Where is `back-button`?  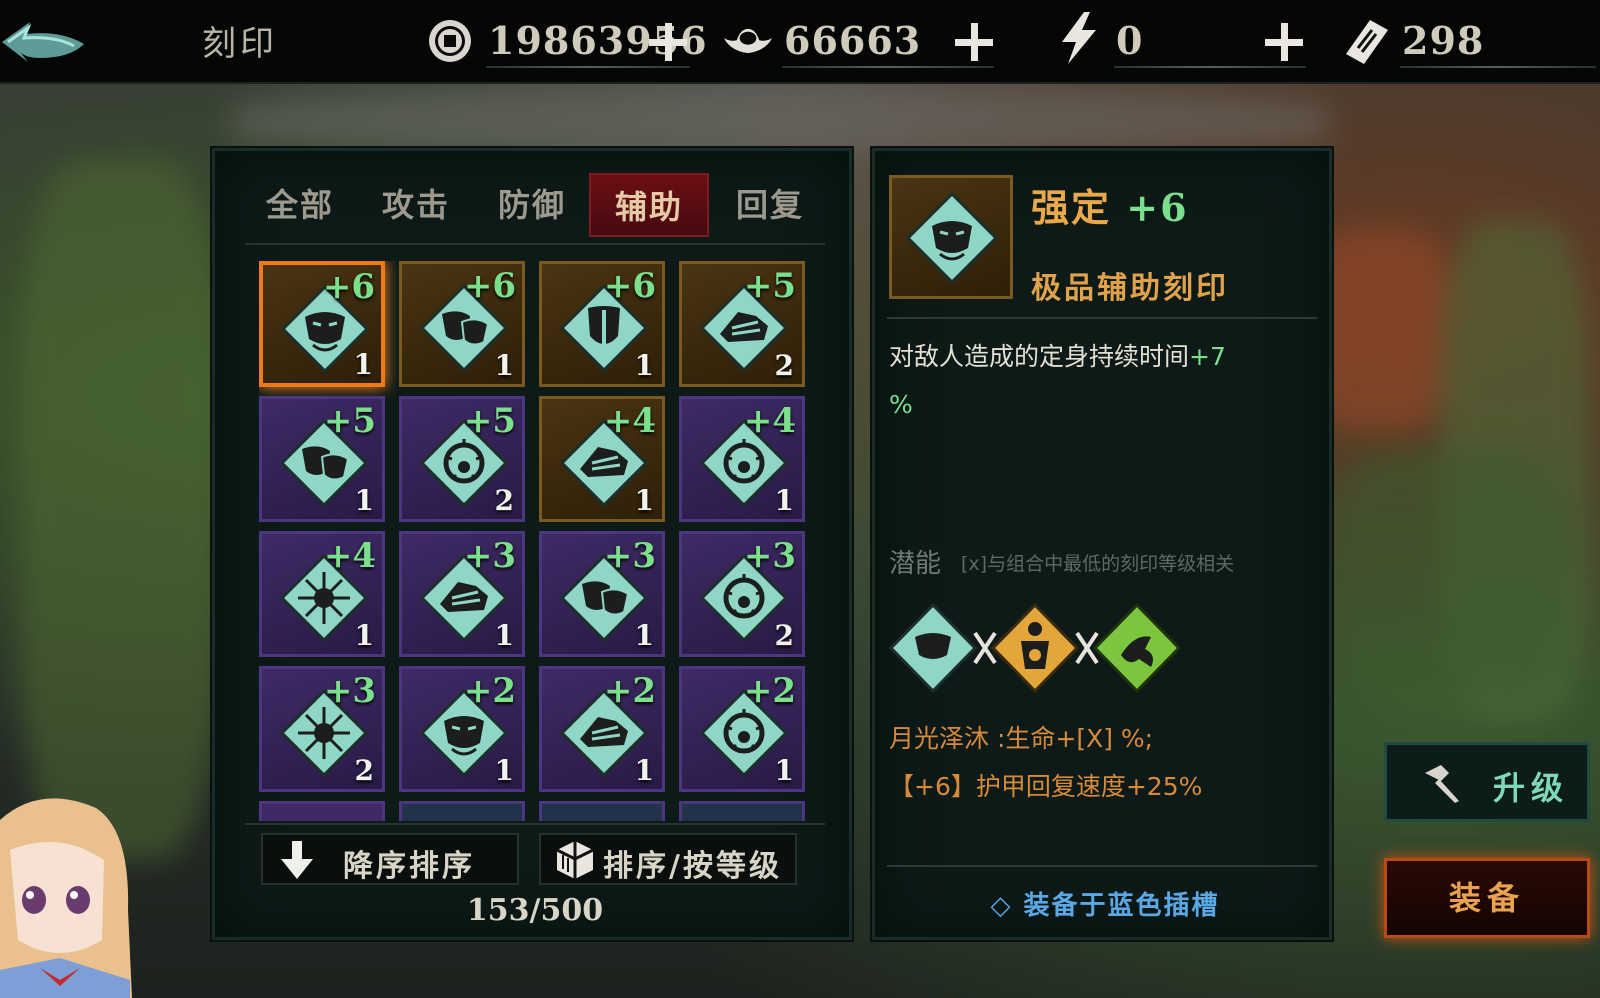 back-button is located at coordinates (45, 42).